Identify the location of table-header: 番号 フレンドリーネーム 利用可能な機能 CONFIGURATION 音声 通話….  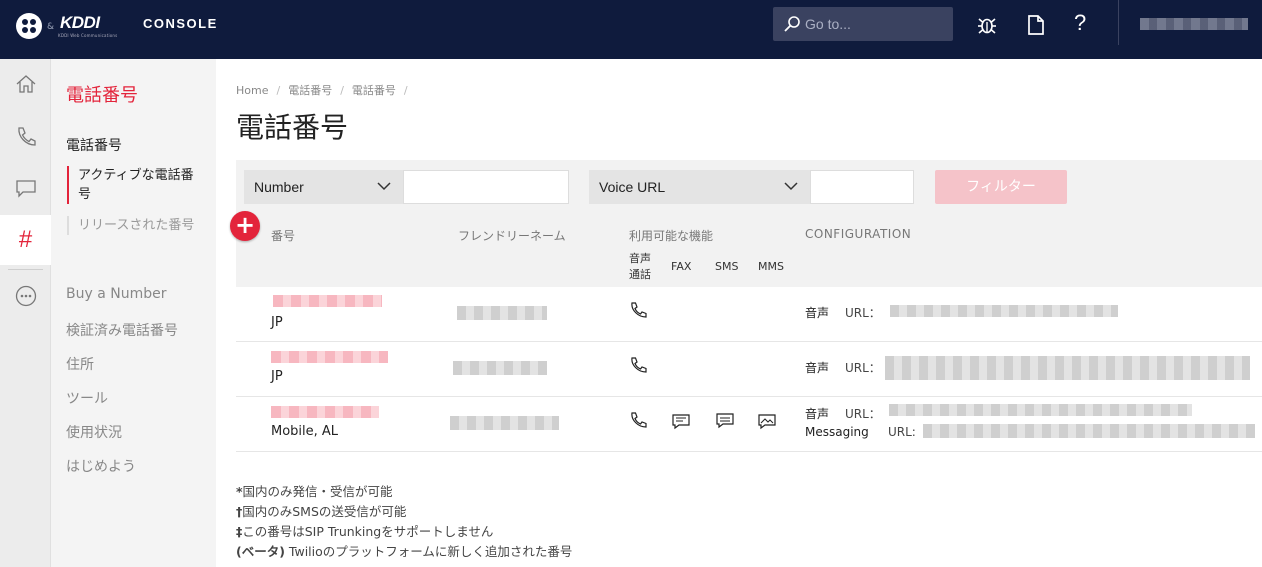
(749, 250).